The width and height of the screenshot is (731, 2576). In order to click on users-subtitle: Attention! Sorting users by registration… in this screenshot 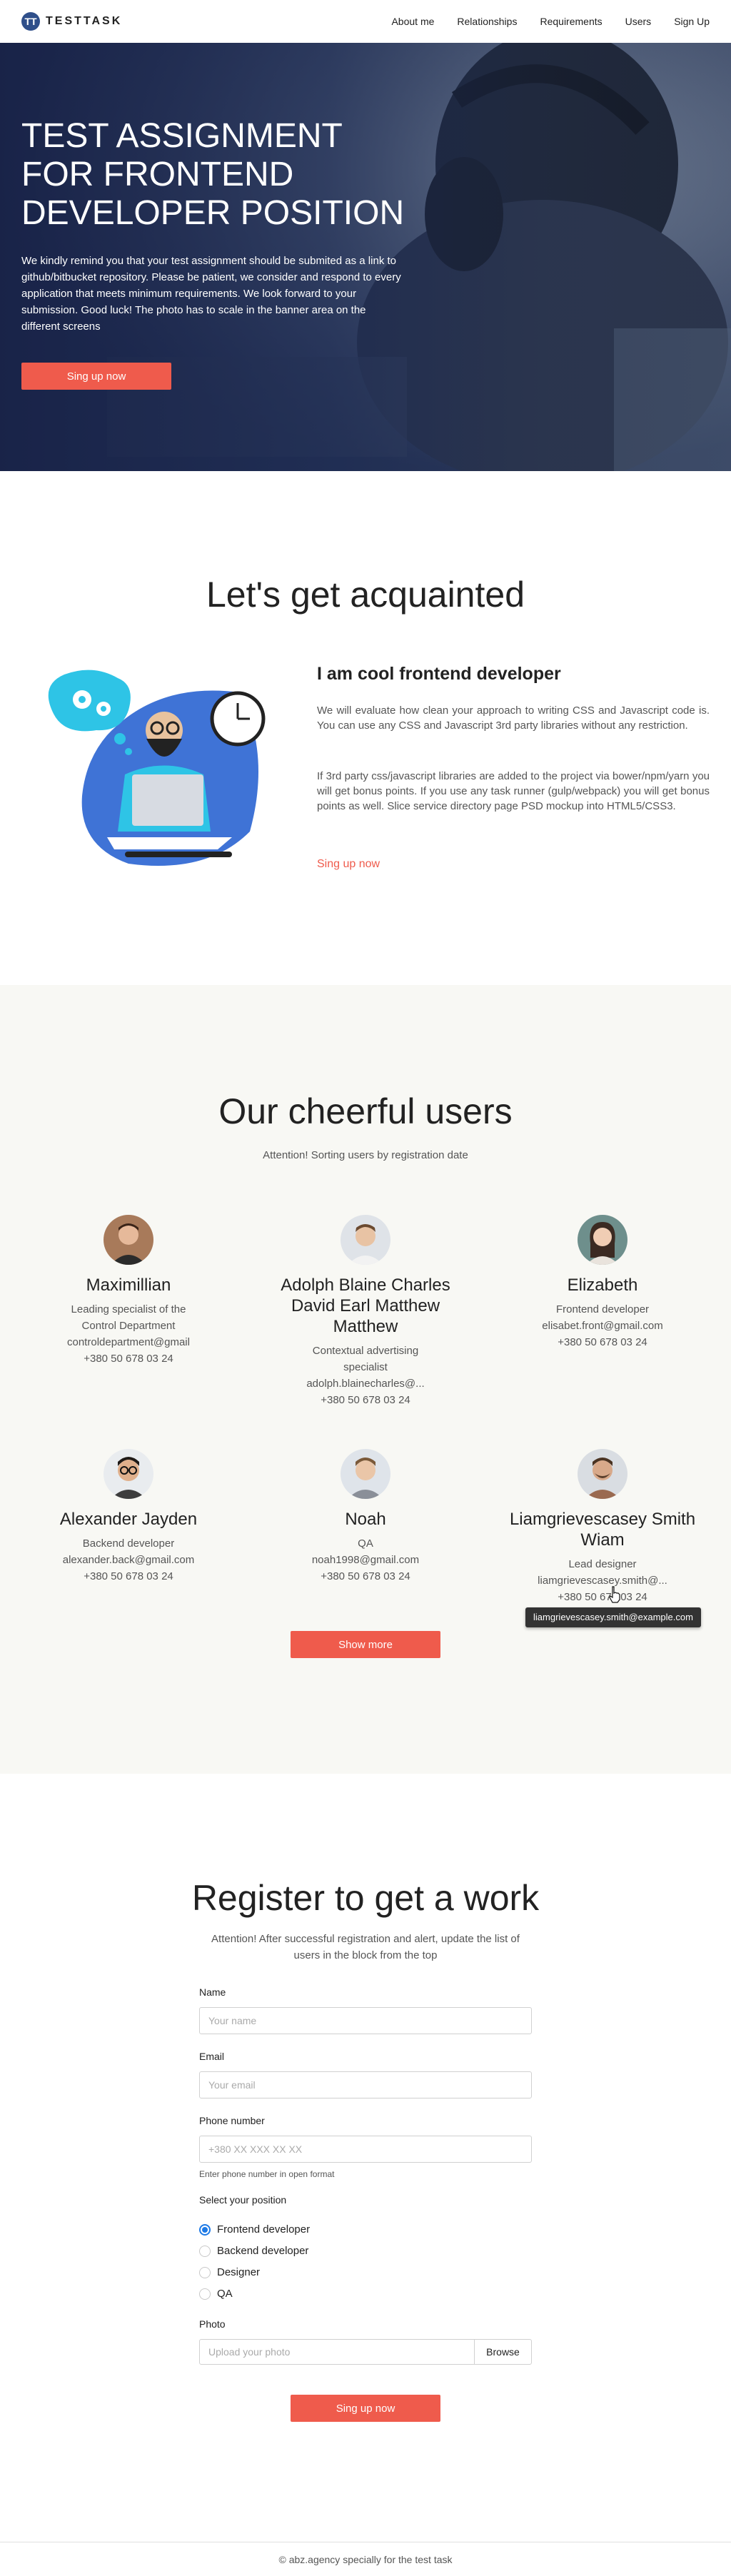, I will do `click(365, 1155)`.